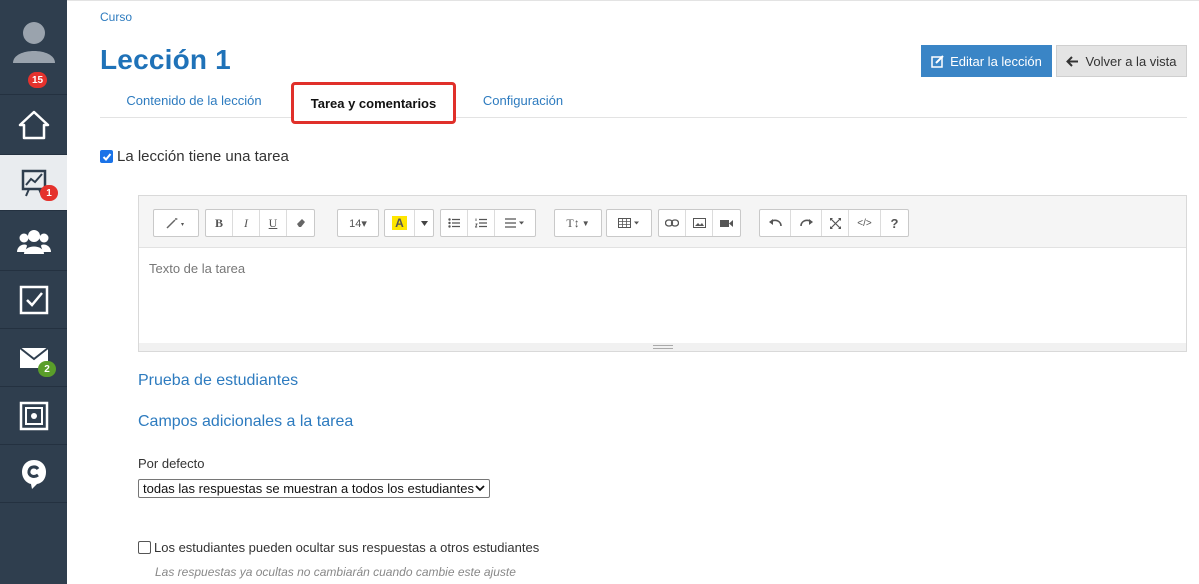 This screenshot has height=584, width=1199. I want to click on tab-lesson-content: Contenido de la lección, so click(194, 100).